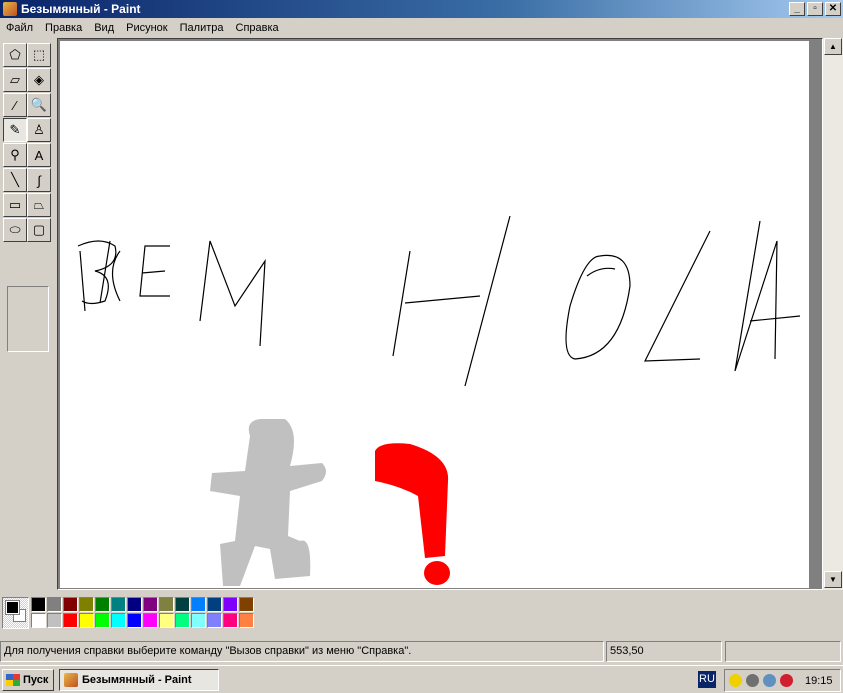 This screenshot has height=693, width=843. I want to click on eraser-icon: ▱, so click(15, 79).